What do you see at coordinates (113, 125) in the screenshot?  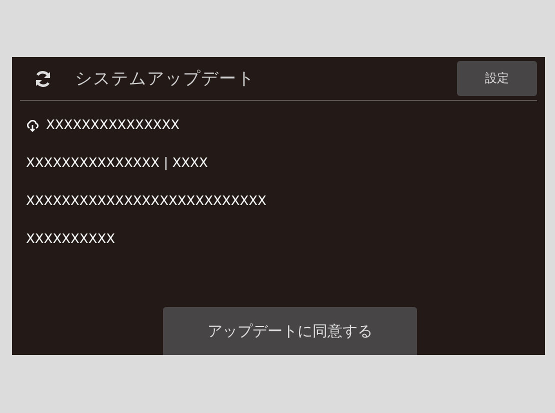 I see `info-text: XXXXXXXXXXXXXXX` at bounding box center [113, 125].